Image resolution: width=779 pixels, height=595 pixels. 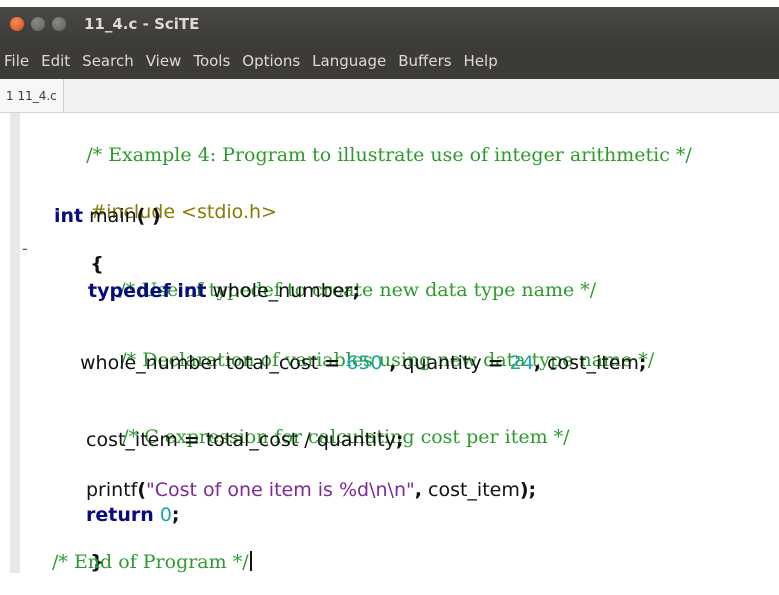 I want to click on operator-token: ( ), so click(x=148, y=216).